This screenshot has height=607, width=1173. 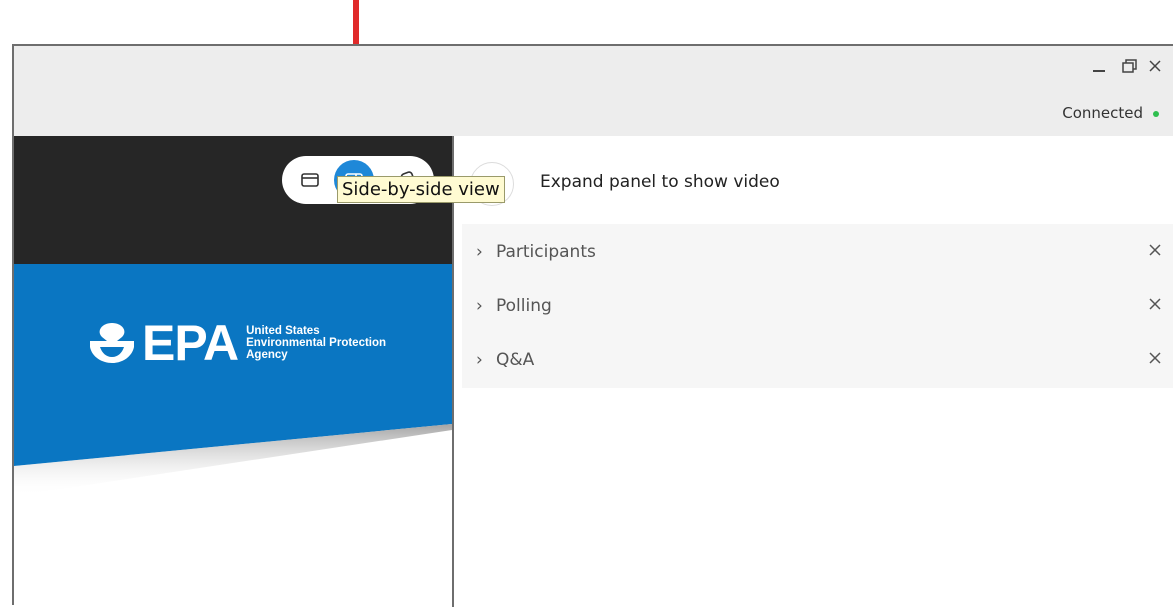 What do you see at coordinates (813, 180) in the screenshot?
I see `expand-row: Expand panel to show video` at bounding box center [813, 180].